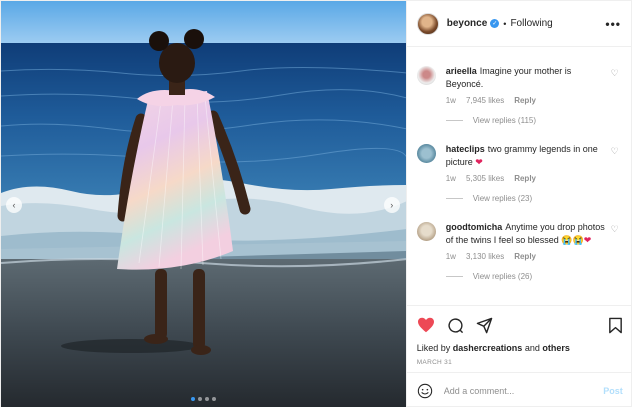 This screenshot has height=407, width=632. Describe the element at coordinates (479, 161) in the screenshot. I see `comment-emoji: ❤` at that location.